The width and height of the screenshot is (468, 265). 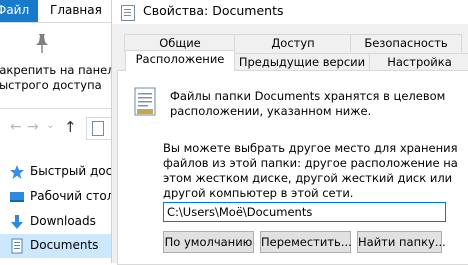 What do you see at coordinates (71, 171) in the screenshot?
I see `sidebar-item-label: Быстрый доступ` at bounding box center [71, 171].